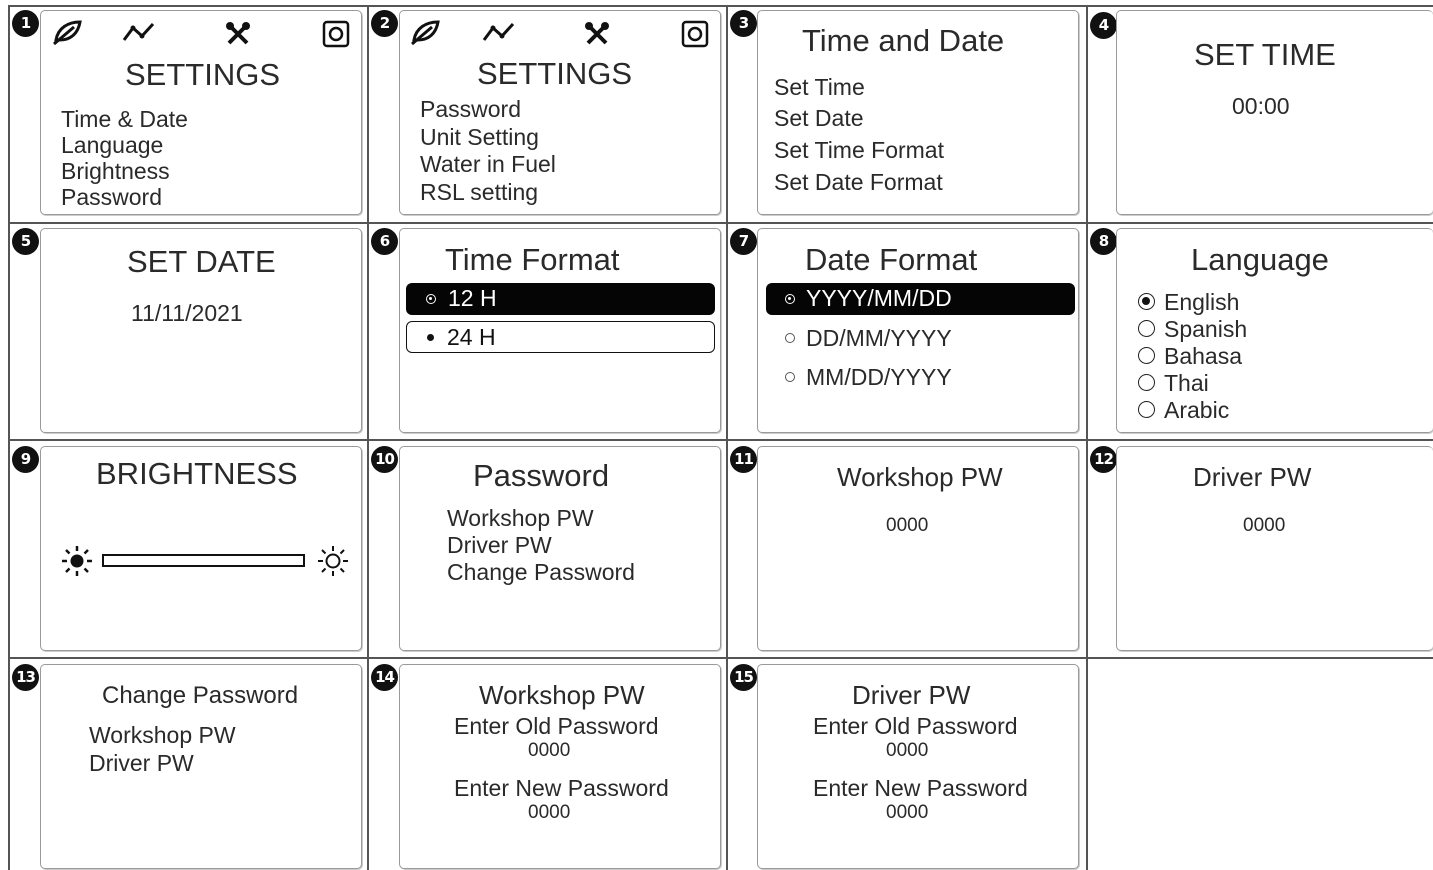 The image size is (1433, 870). I want to click on option-label: YYYY/MM/DD, so click(879, 298).